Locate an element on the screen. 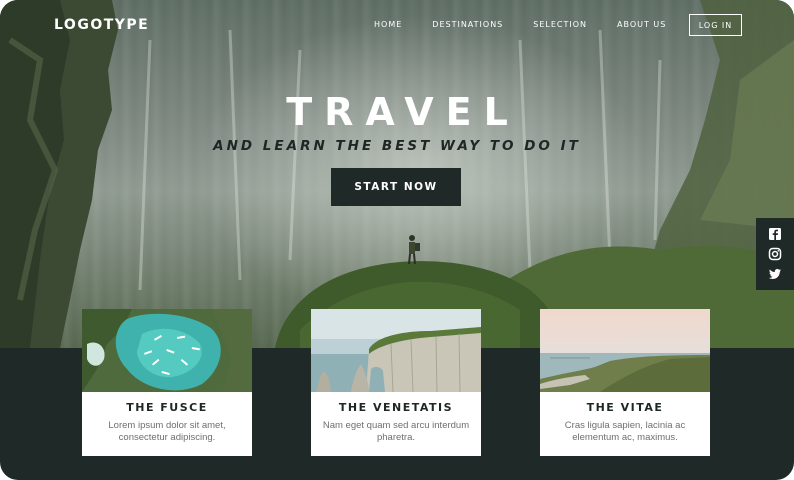  hero-title: TRAVEL is located at coordinates (403, 112).